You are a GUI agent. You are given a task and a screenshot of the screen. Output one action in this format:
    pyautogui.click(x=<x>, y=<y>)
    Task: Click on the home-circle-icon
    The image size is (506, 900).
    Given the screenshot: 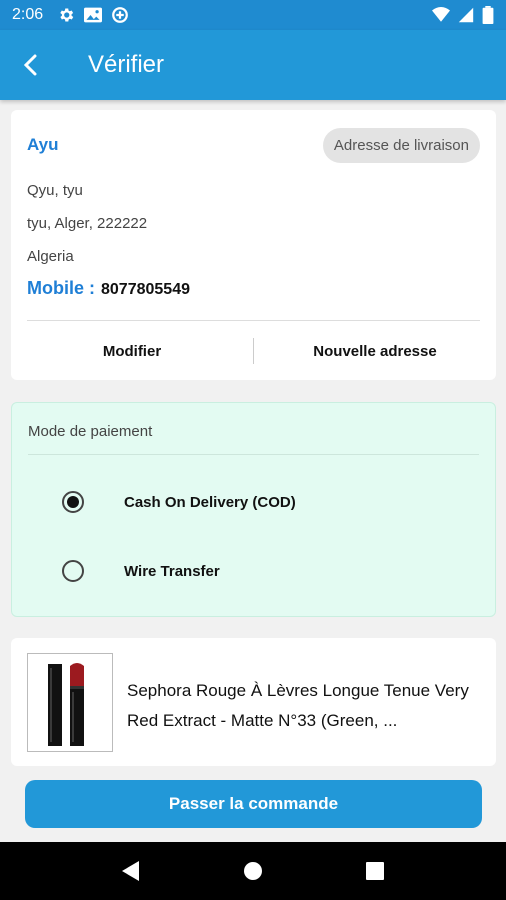 What is the action you would take?
    pyautogui.click(x=253, y=871)
    